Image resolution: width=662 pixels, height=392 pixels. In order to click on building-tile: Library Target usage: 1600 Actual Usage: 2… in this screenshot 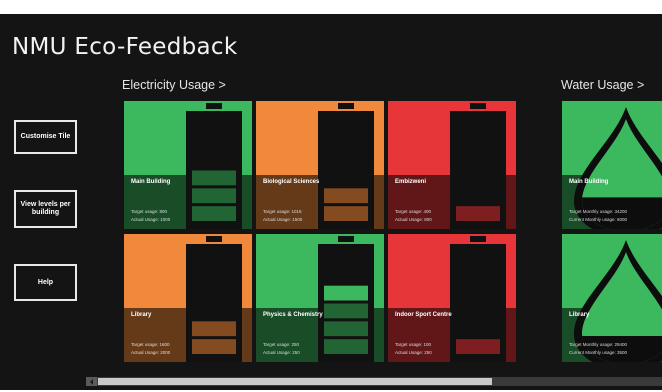, I will do `click(188, 298)`.